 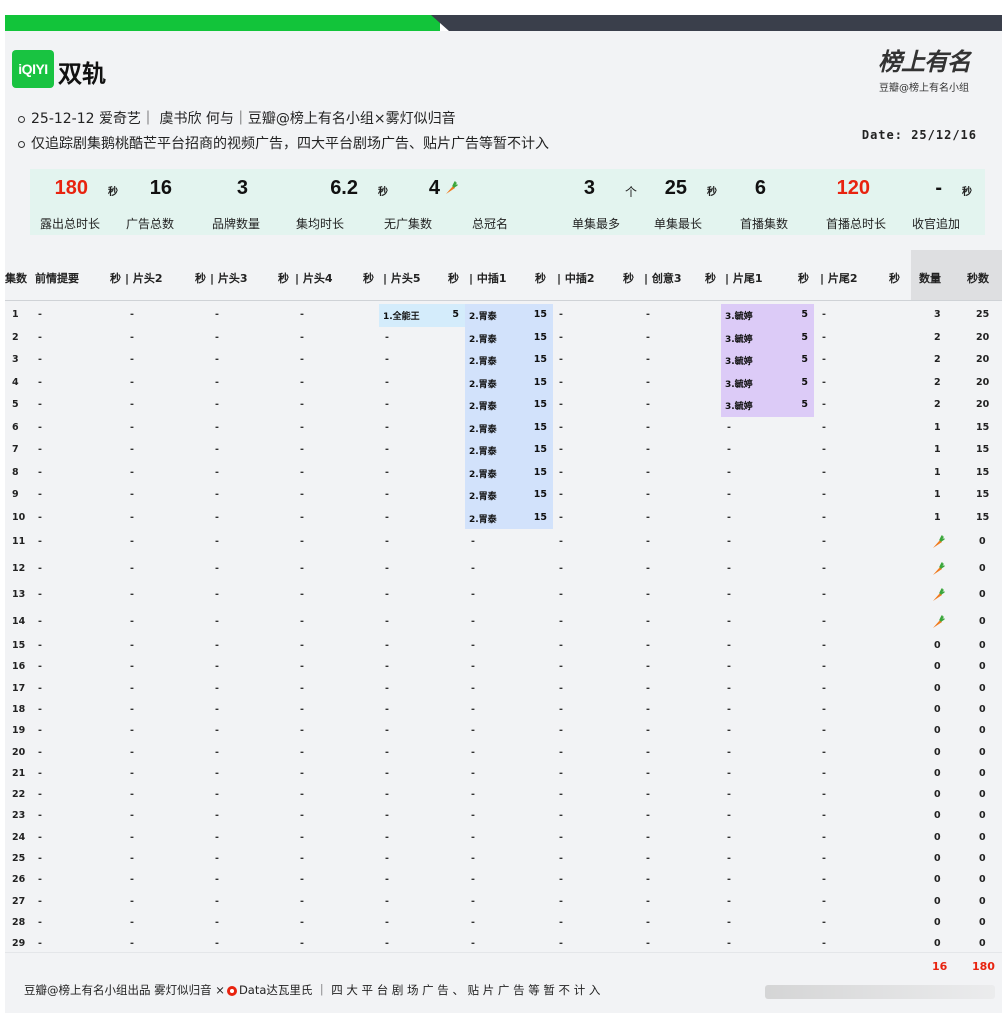 What do you see at coordinates (503, 405) in the screenshot?
I see `table-row: 5 - - - - - 2.胃泰 15 - - 3.毓婷 5 - 2 20` at bounding box center [503, 405].